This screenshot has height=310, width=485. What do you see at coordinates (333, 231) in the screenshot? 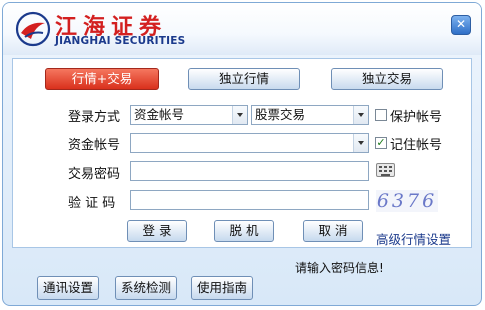
I see `cancel-button: 取 消` at bounding box center [333, 231].